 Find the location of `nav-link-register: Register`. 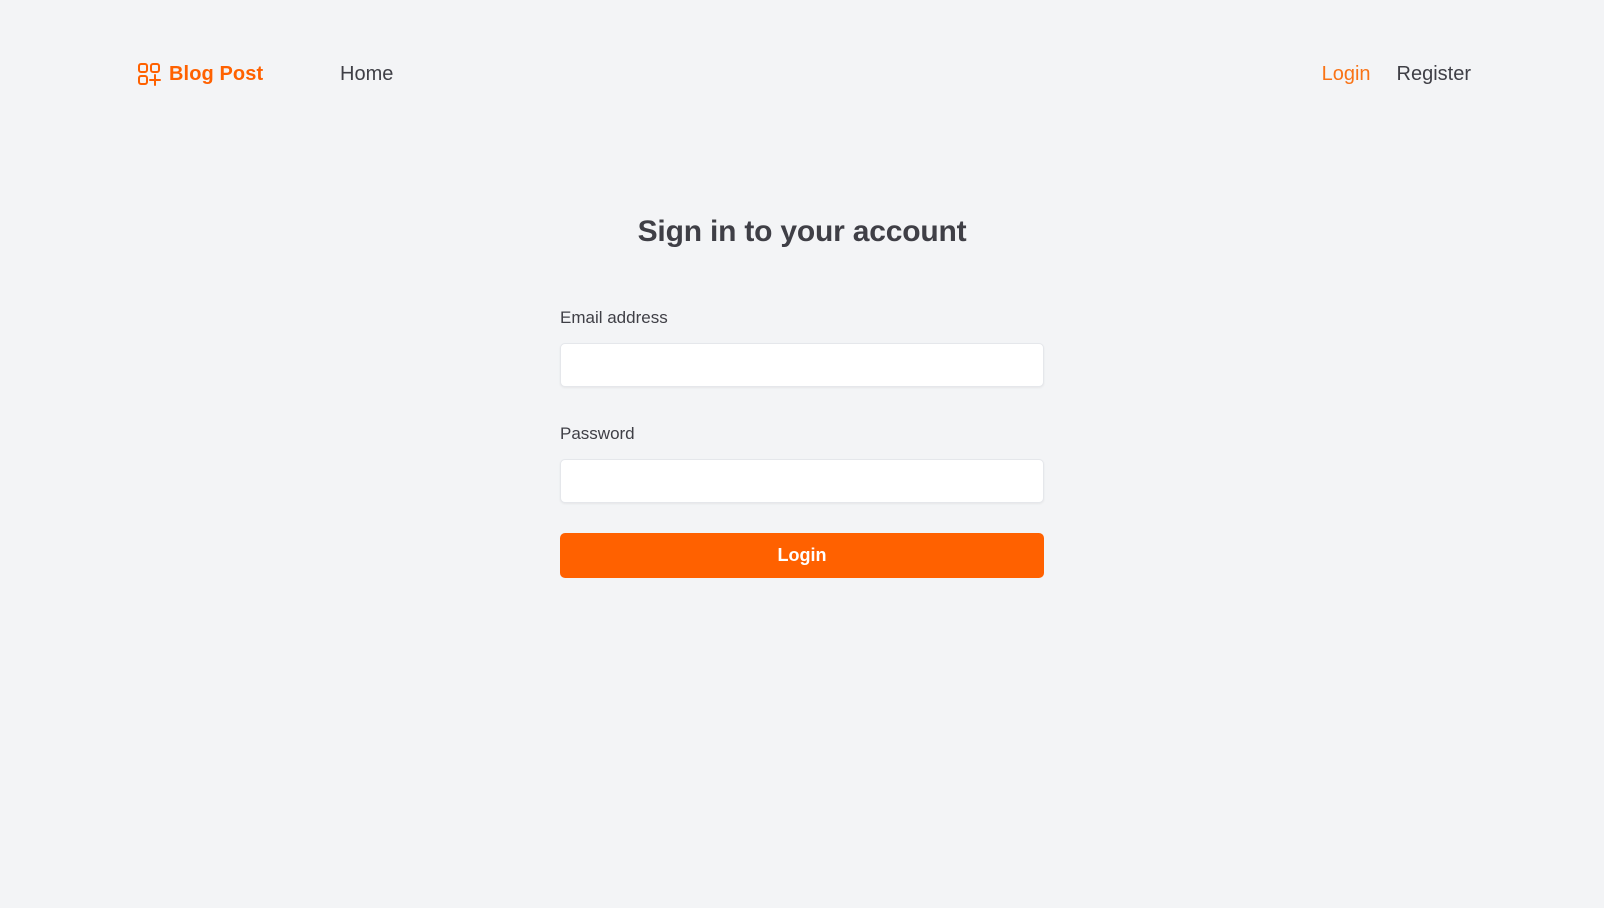

nav-link-register: Register is located at coordinates (1434, 74).